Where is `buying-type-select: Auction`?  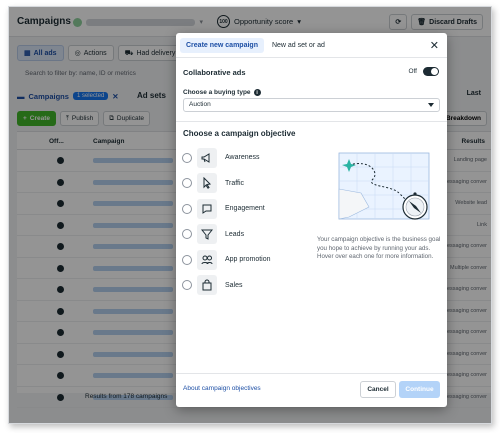 buying-type-select: Auction is located at coordinates (311, 105).